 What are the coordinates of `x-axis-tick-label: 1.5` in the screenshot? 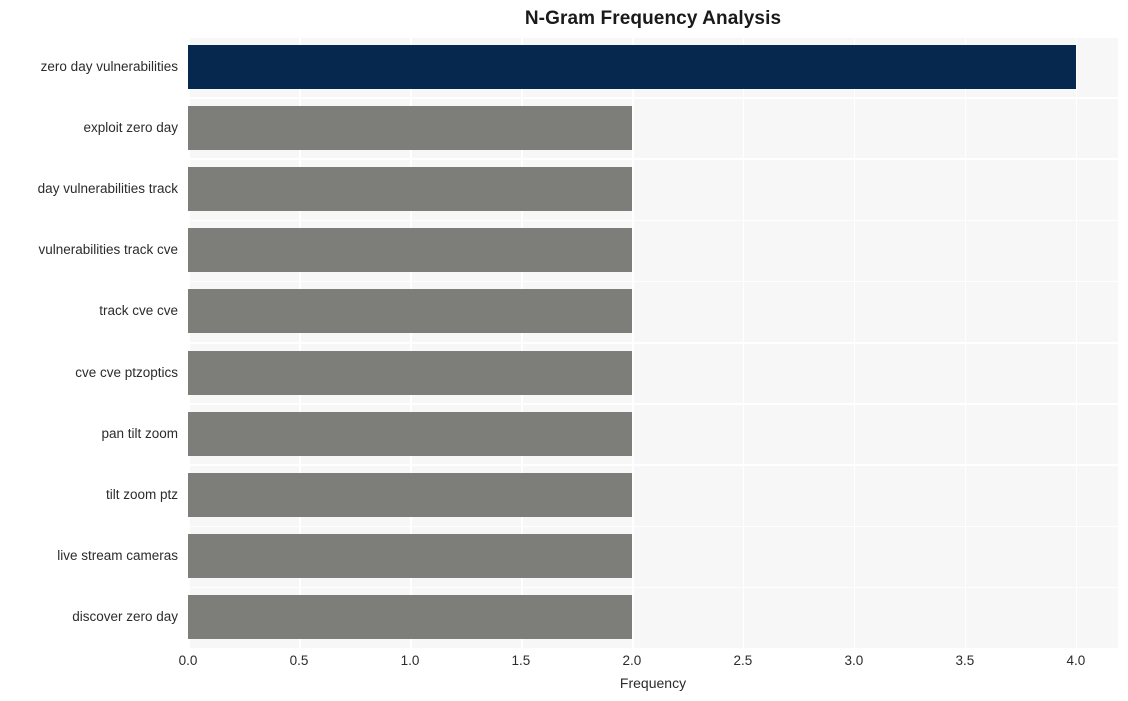 It's located at (521, 660).